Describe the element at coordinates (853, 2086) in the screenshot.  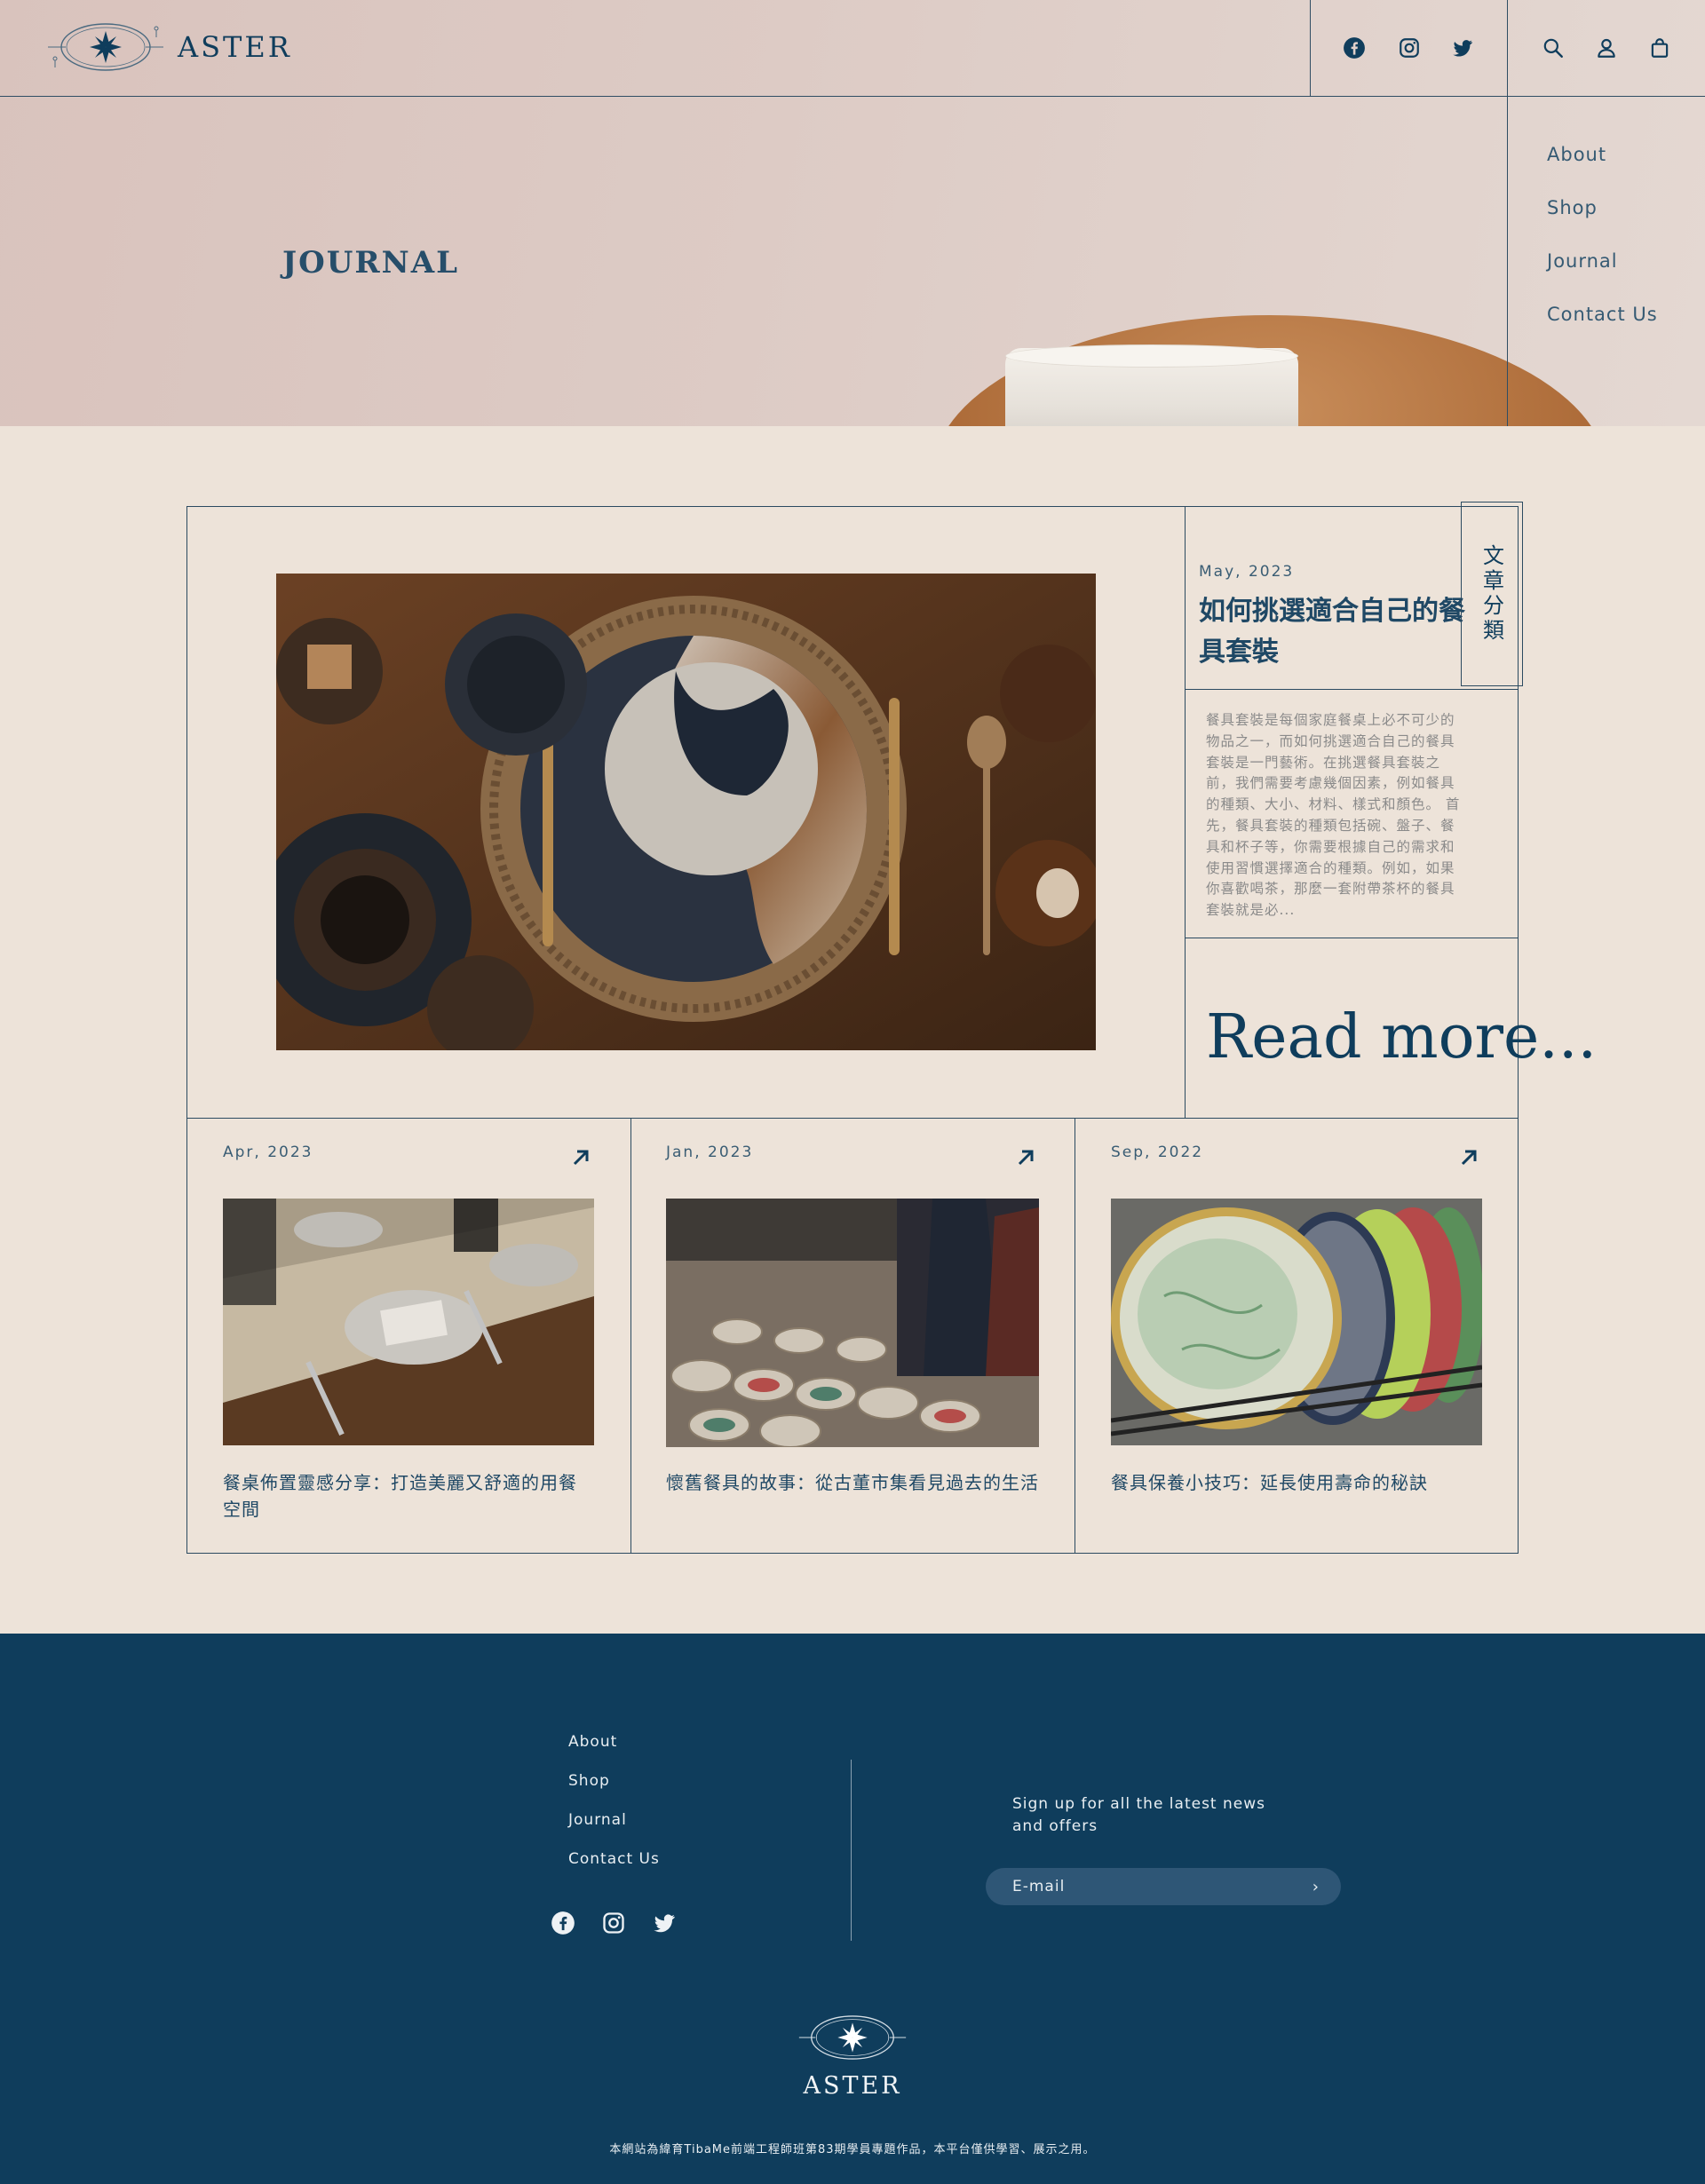
I see `footer-brand-name: ASTER` at that location.